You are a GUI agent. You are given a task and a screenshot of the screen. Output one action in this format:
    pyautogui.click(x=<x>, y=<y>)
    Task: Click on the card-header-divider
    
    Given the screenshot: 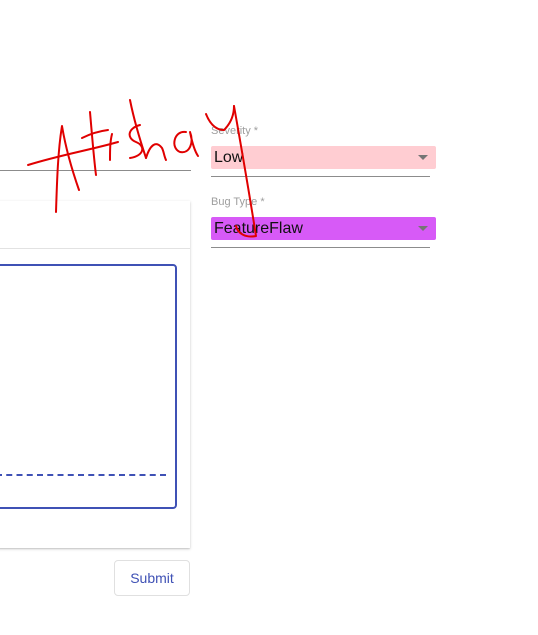 What is the action you would take?
    pyautogui.click(x=95, y=248)
    